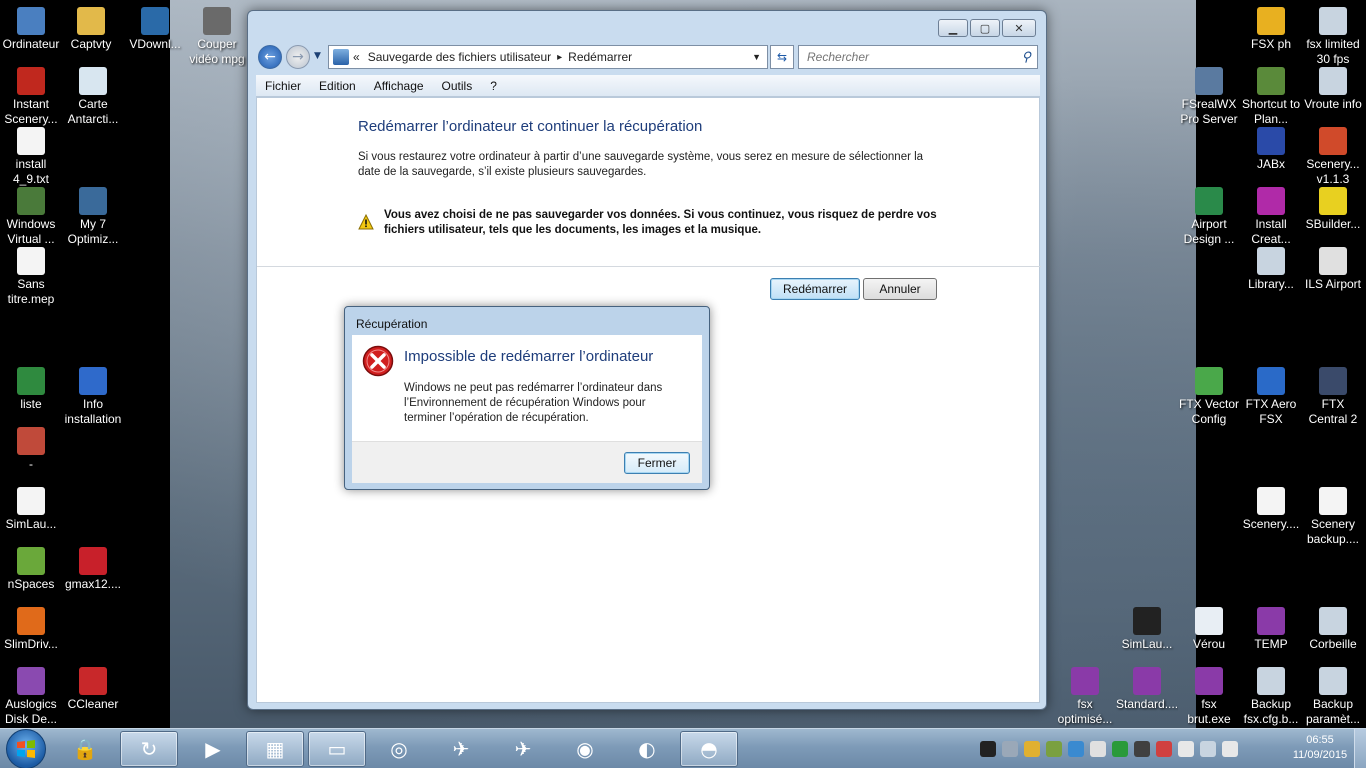 The image size is (1366, 768). Describe the element at coordinates (1271, 149) in the screenshot. I see `desktop-icon: JABx` at that location.